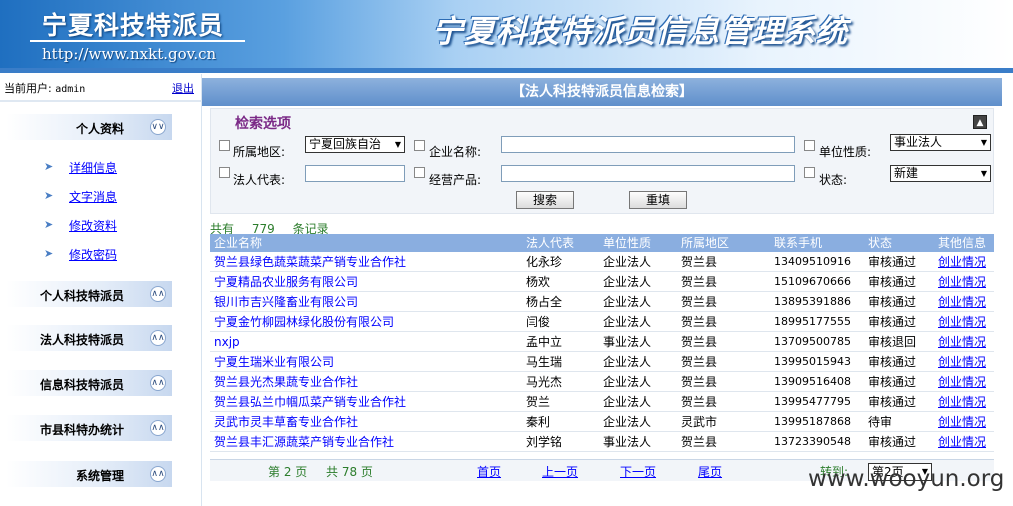 Image resolution: width=1013 pixels, height=506 pixels. What do you see at coordinates (345, 144) in the screenshot?
I see `region-select-value: 宁夏回族自治` at bounding box center [345, 144].